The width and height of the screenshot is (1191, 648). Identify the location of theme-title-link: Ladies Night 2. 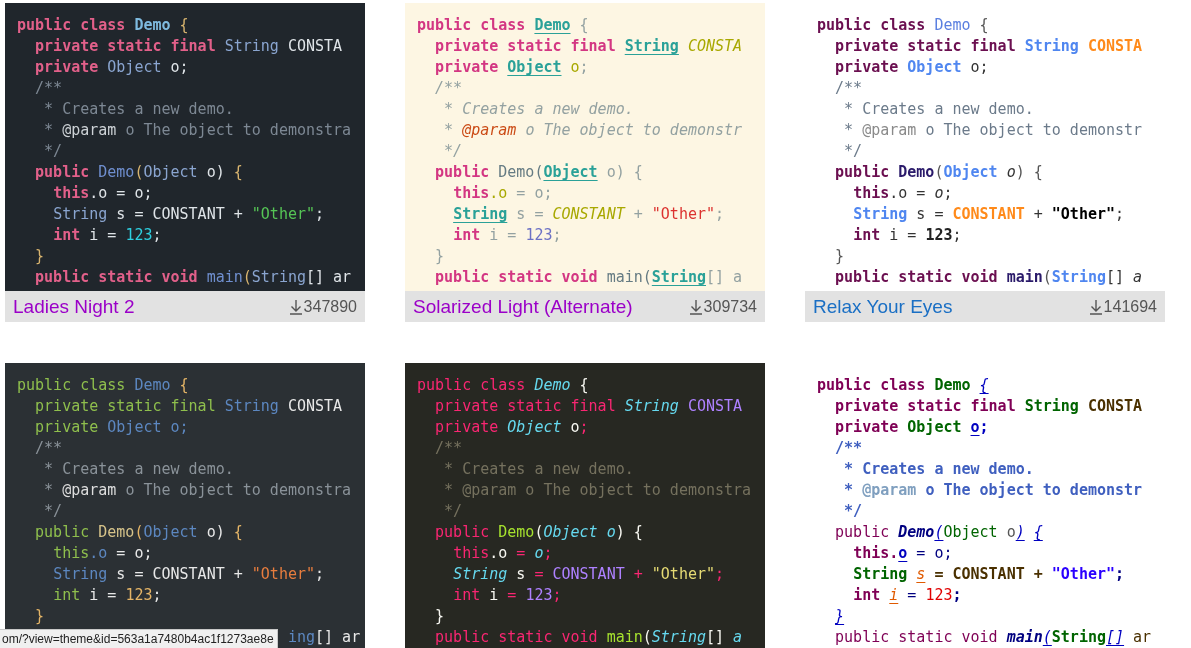
(74, 306).